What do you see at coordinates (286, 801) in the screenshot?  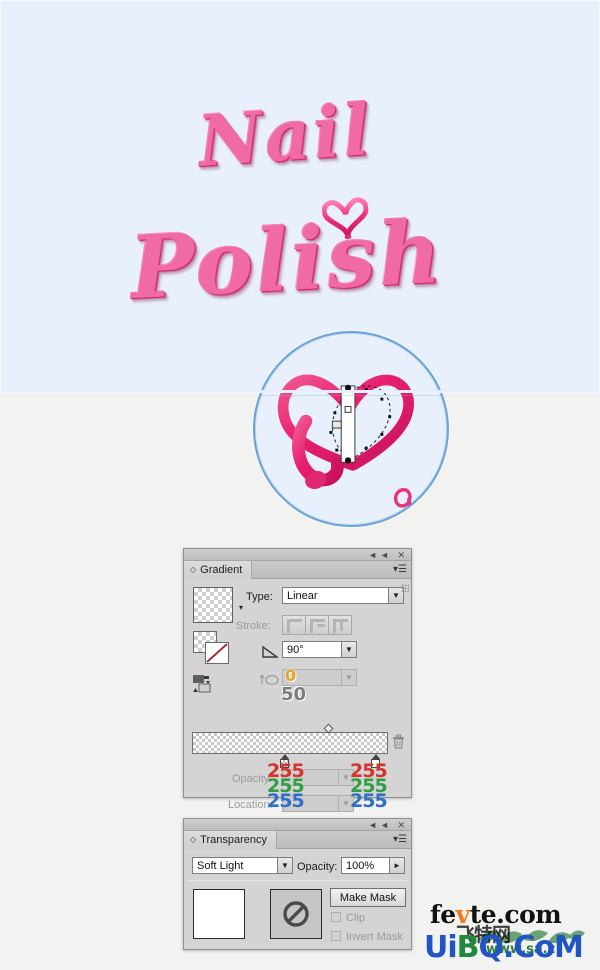 I see `rgb-left-blue: 255` at bounding box center [286, 801].